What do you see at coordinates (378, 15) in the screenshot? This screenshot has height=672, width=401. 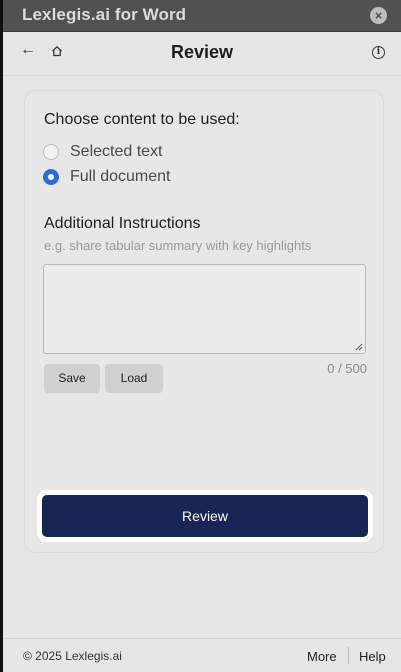 I see `close-icon: ×` at bounding box center [378, 15].